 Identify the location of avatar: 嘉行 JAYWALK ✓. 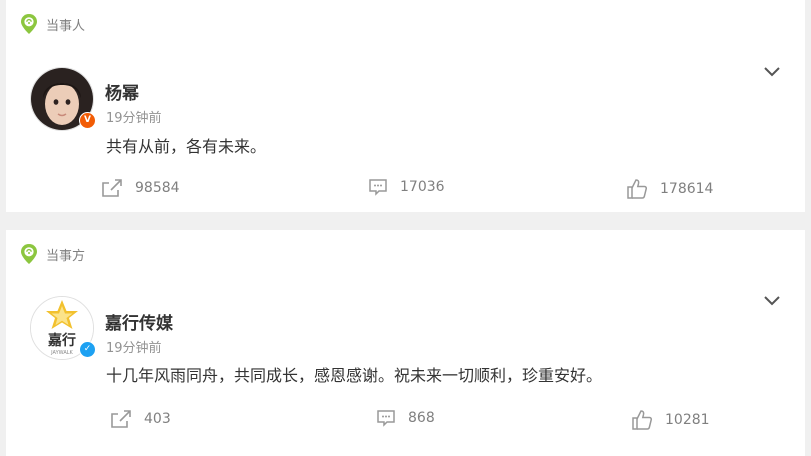
(63, 328).